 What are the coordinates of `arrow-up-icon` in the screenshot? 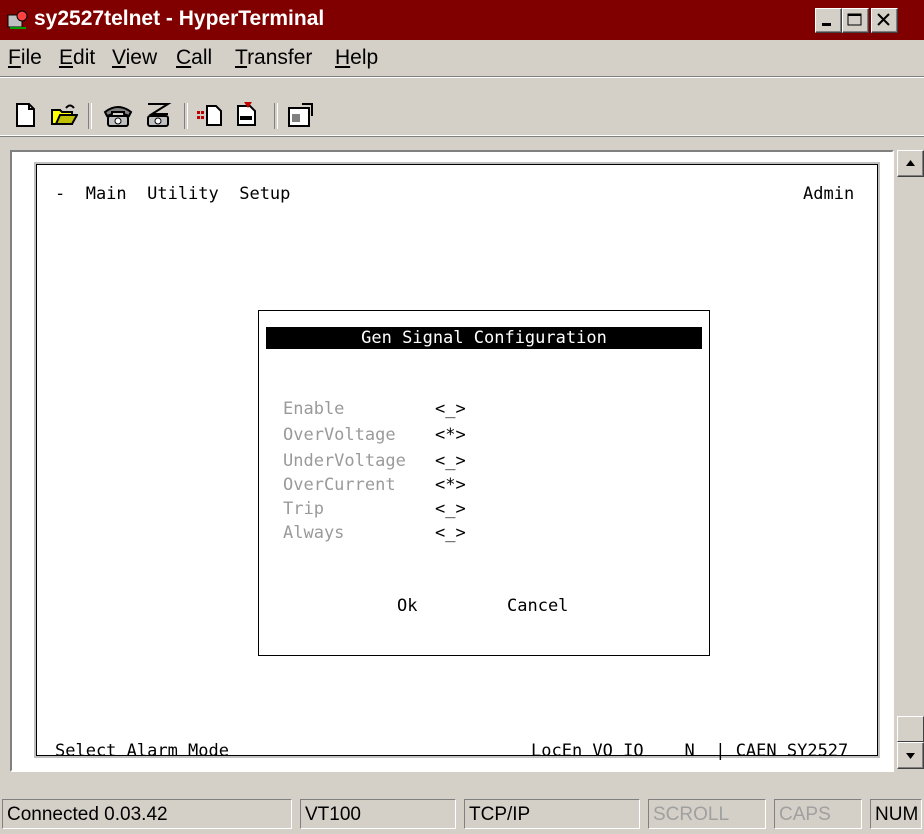 It's located at (910, 163).